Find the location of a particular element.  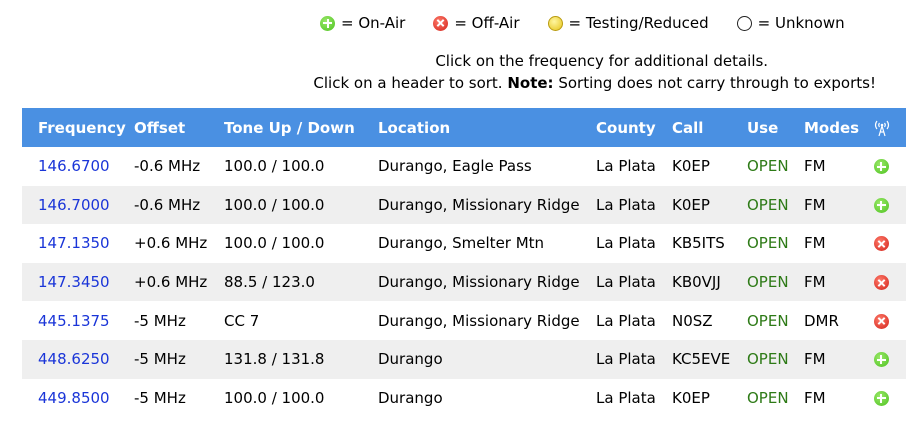

cell-frequency: 147.1350 is located at coordinates (74, 243).